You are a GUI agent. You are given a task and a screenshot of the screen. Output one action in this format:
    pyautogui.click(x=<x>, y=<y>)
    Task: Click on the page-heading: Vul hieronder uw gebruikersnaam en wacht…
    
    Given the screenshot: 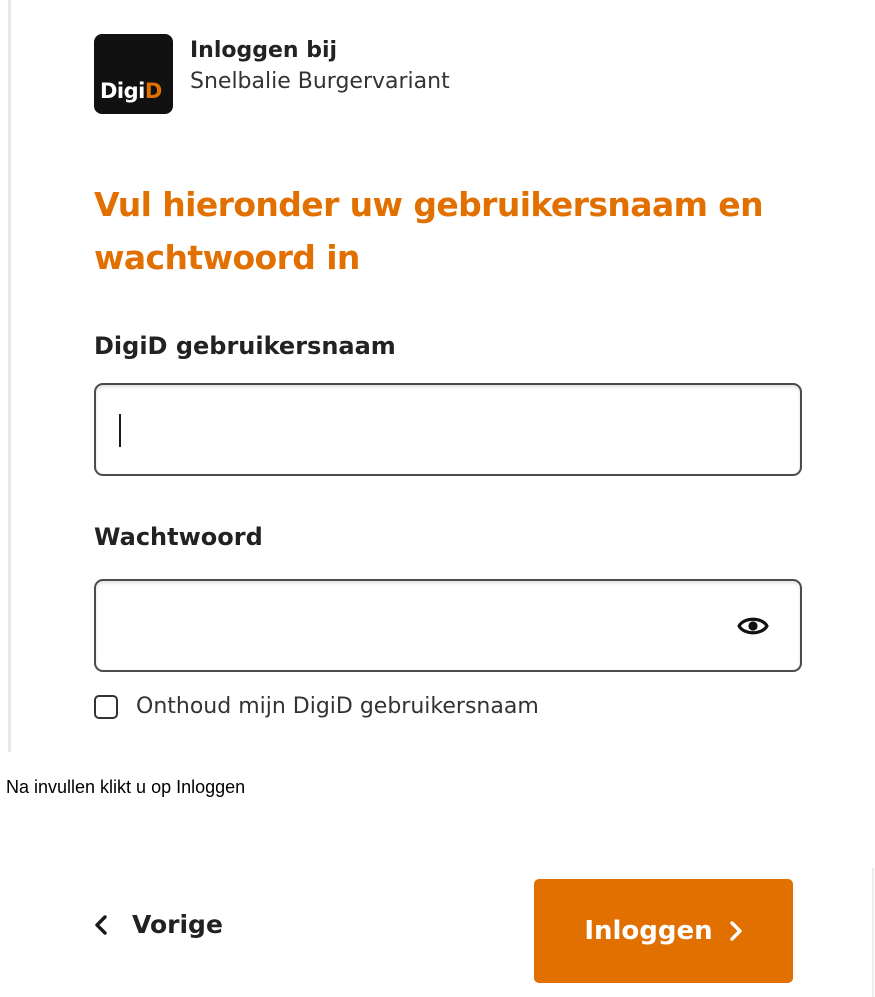 What is the action you would take?
    pyautogui.click(x=429, y=231)
    